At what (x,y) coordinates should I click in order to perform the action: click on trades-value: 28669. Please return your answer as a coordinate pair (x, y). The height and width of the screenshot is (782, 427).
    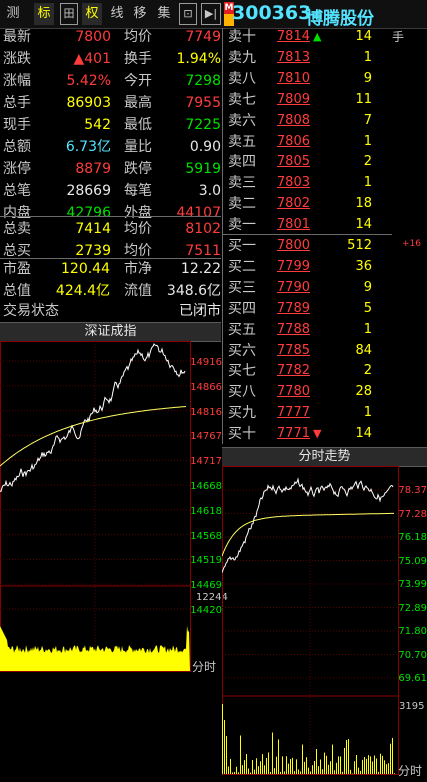
    Looking at the image, I should click on (88, 191).